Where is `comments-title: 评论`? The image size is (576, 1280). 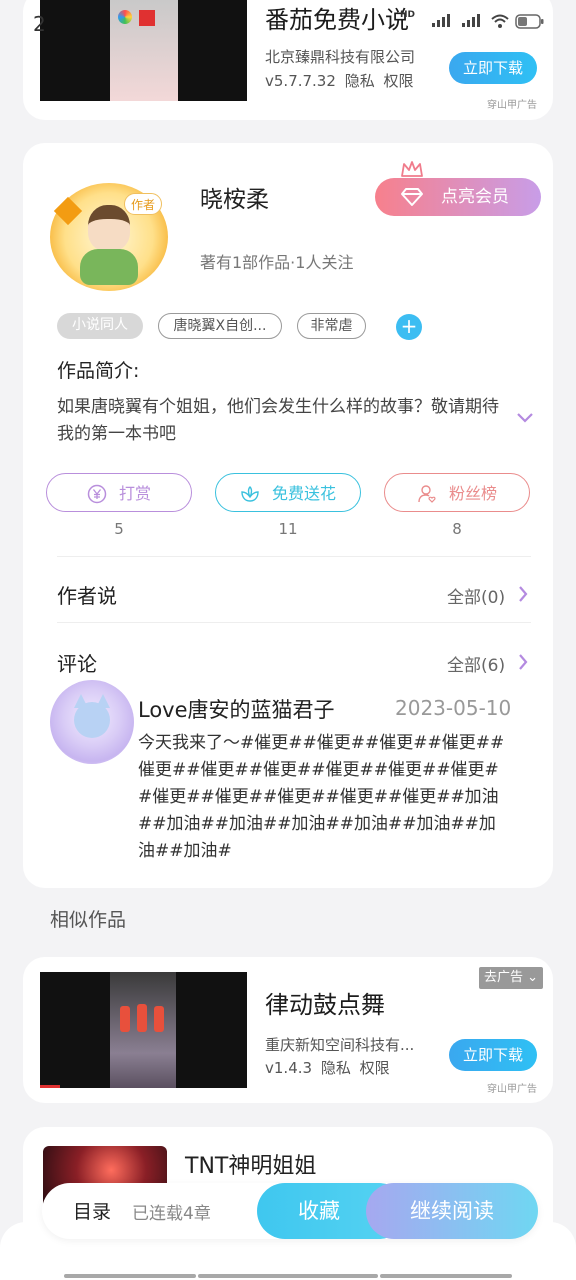 comments-title: 评论 is located at coordinates (77, 664).